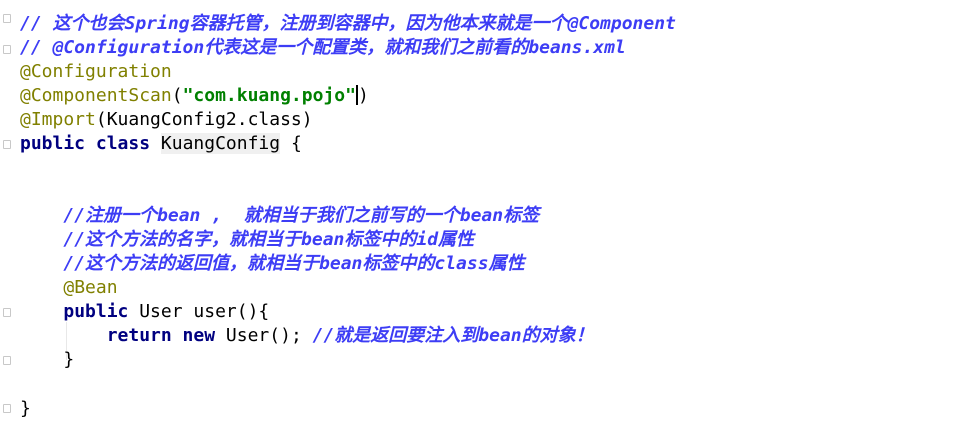 The image size is (961, 435). I want to click on code-line: @ComponentScan("com.kuang.pojo"), so click(194, 96).